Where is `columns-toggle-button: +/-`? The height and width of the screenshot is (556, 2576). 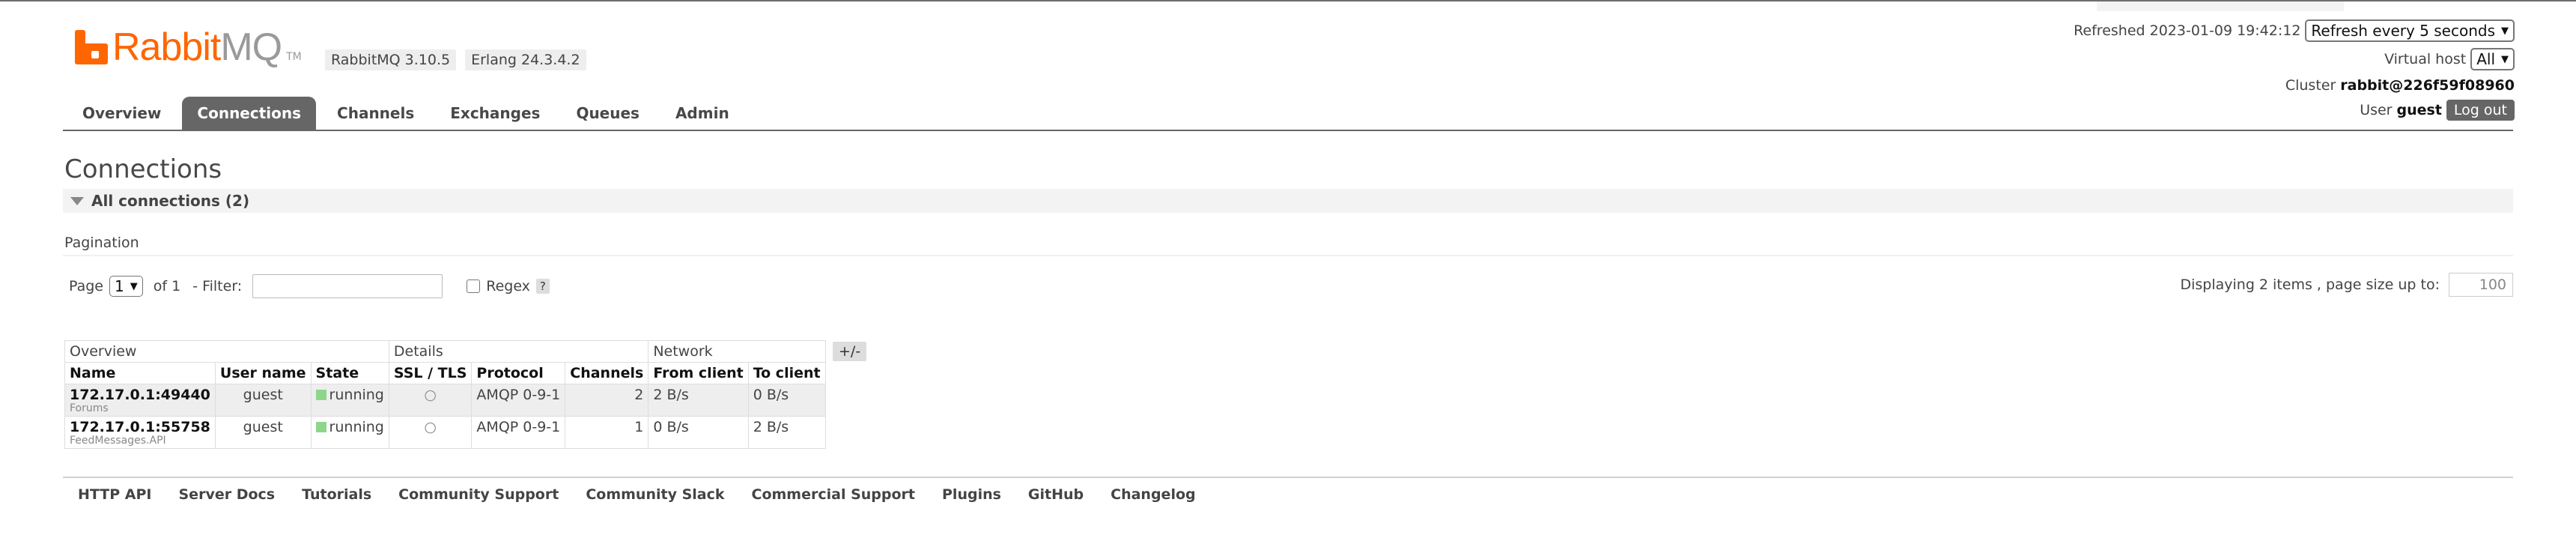 columns-toggle-button: +/- is located at coordinates (850, 351).